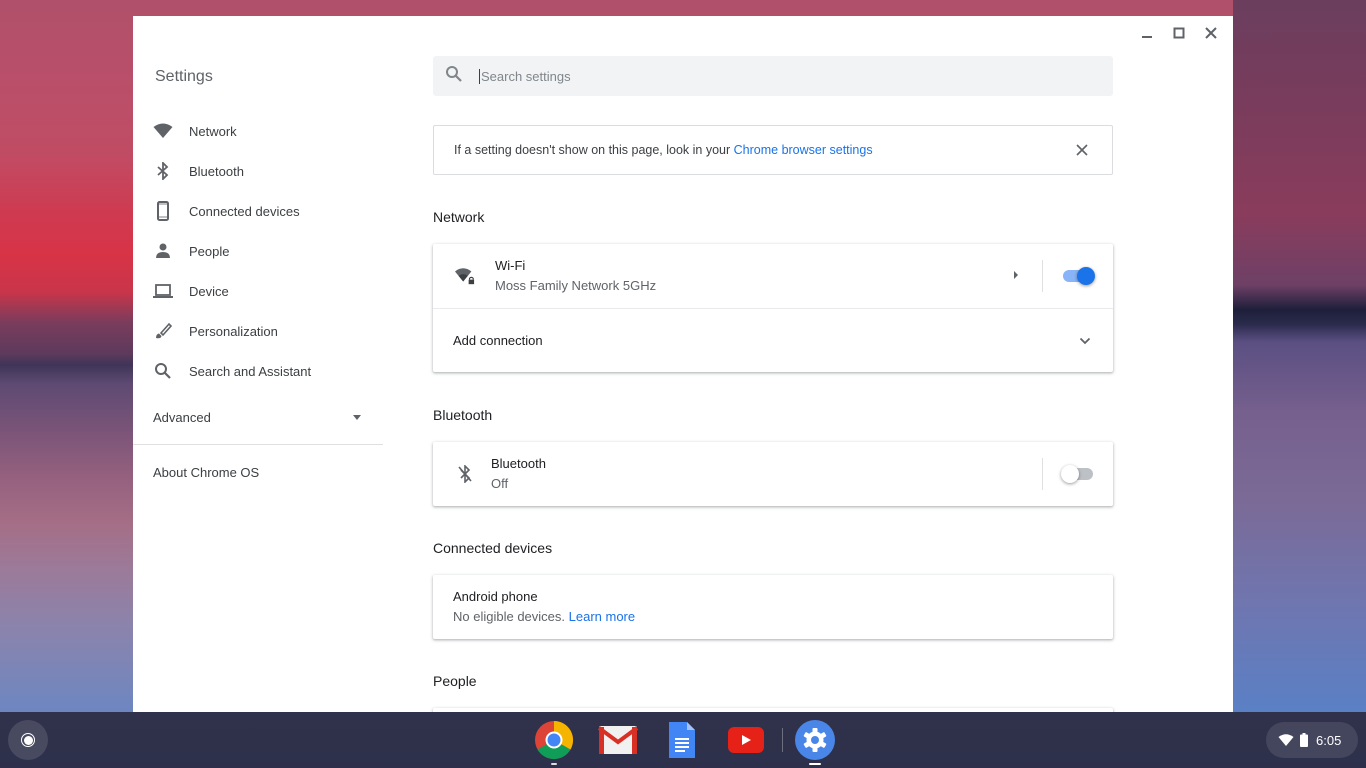 The height and width of the screenshot is (768, 1366). What do you see at coordinates (1299, 356) in the screenshot?
I see `wallpaper` at bounding box center [1299, 356].